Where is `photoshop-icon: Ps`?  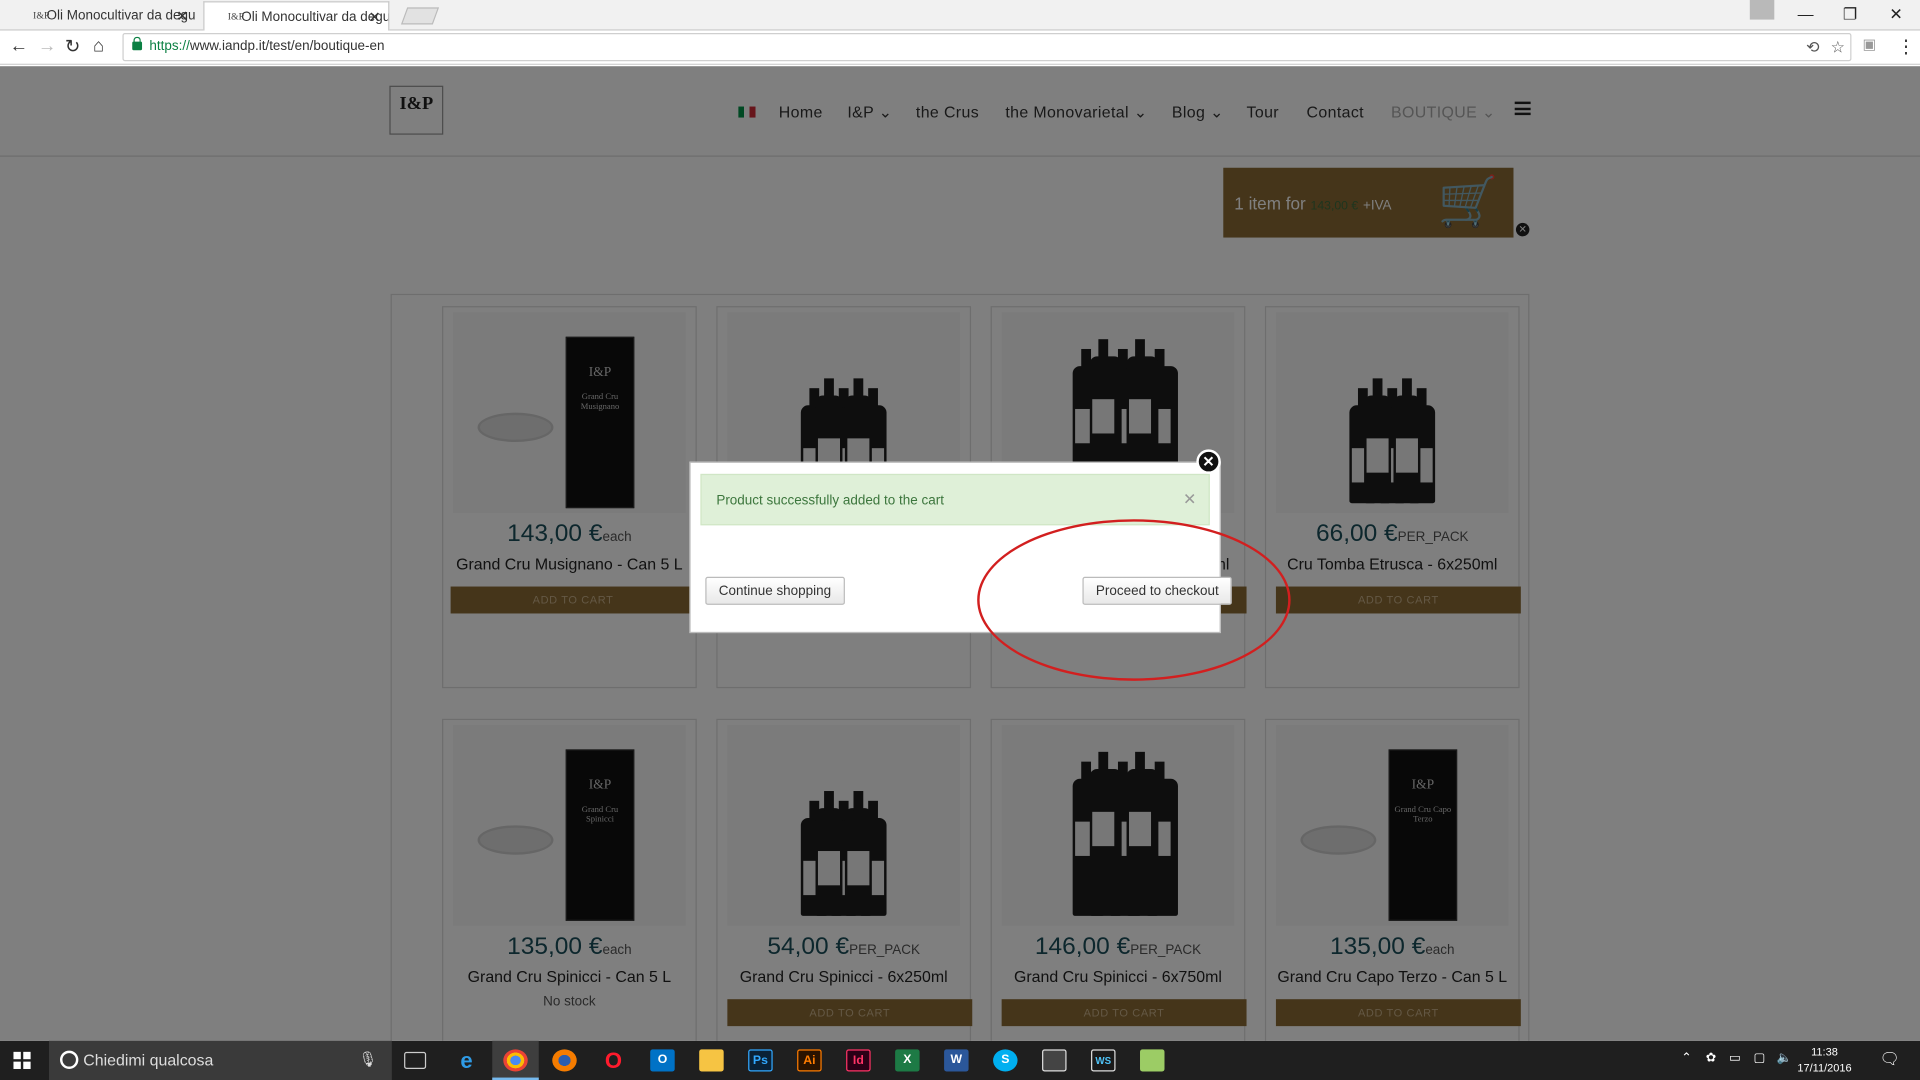
photoshop-icon: Ps is located at coordinates (760, 1060).